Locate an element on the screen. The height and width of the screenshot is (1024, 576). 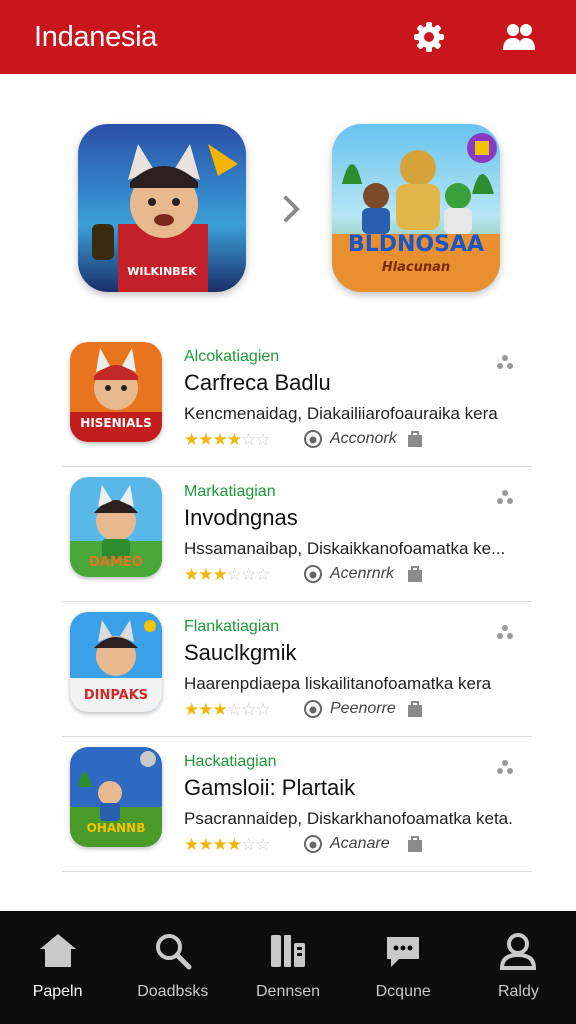
featured-carousel: WILKINBEK BLDNOSAA Hlacunan is located at coordinates (295, 209).